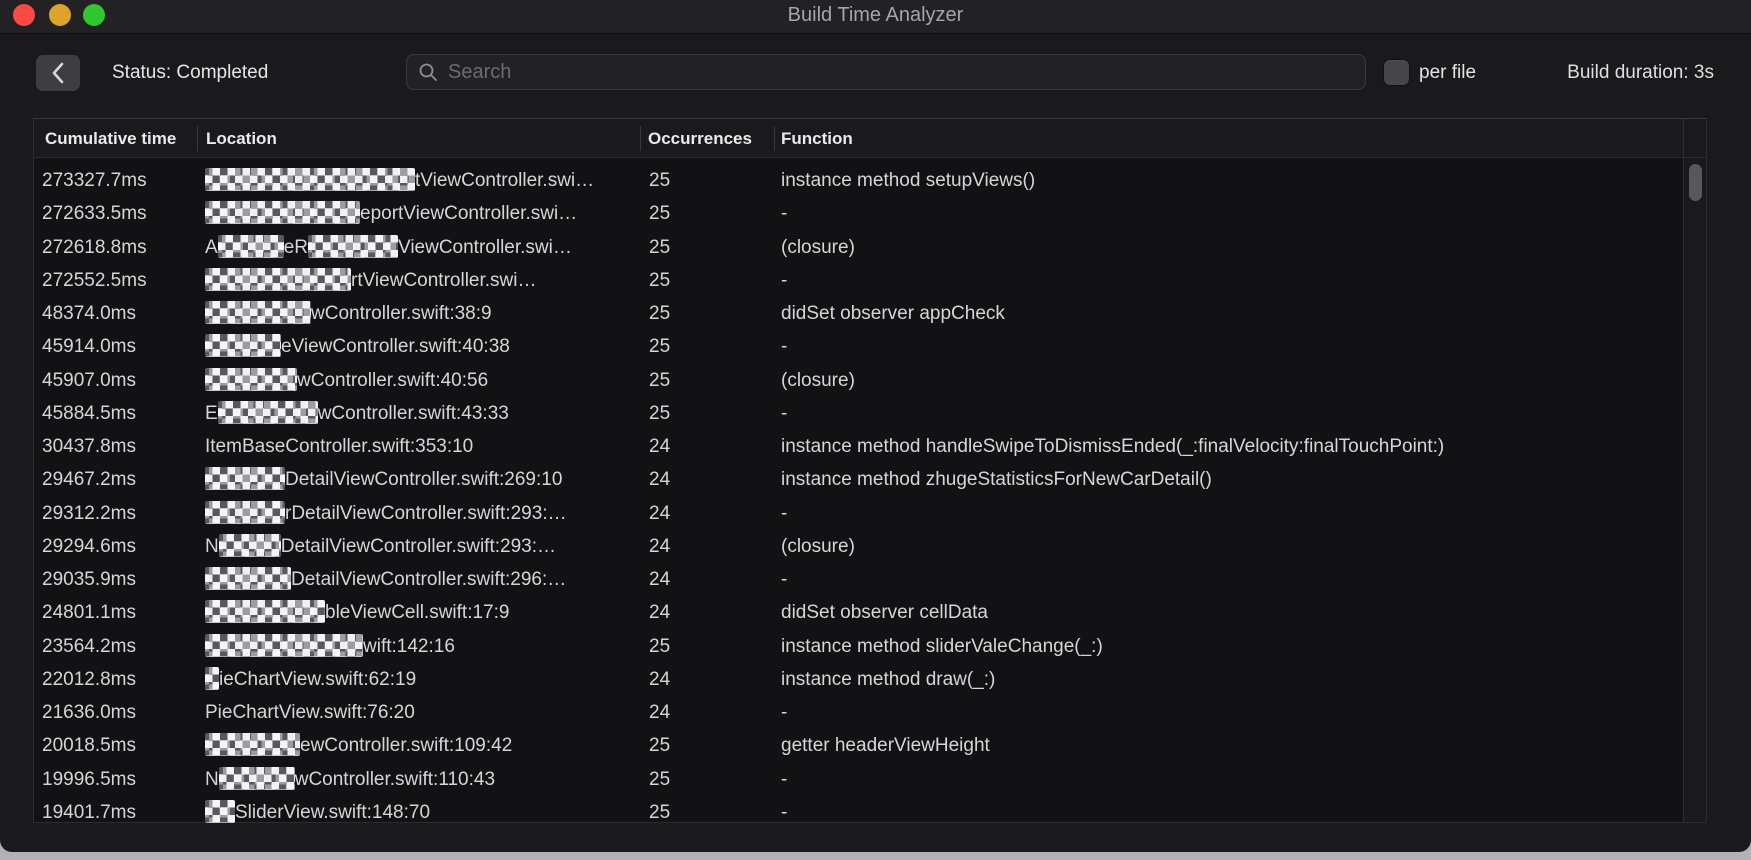  I want to click on search-input, so click(900, 72).